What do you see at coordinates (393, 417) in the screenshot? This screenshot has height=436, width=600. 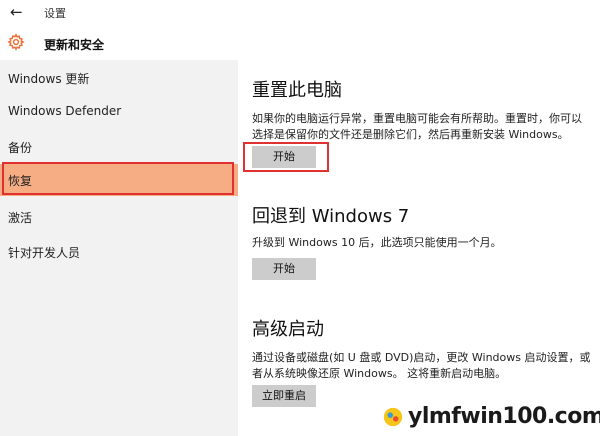 I see `watermark-logo-icon` at bounding box center [393, 417].